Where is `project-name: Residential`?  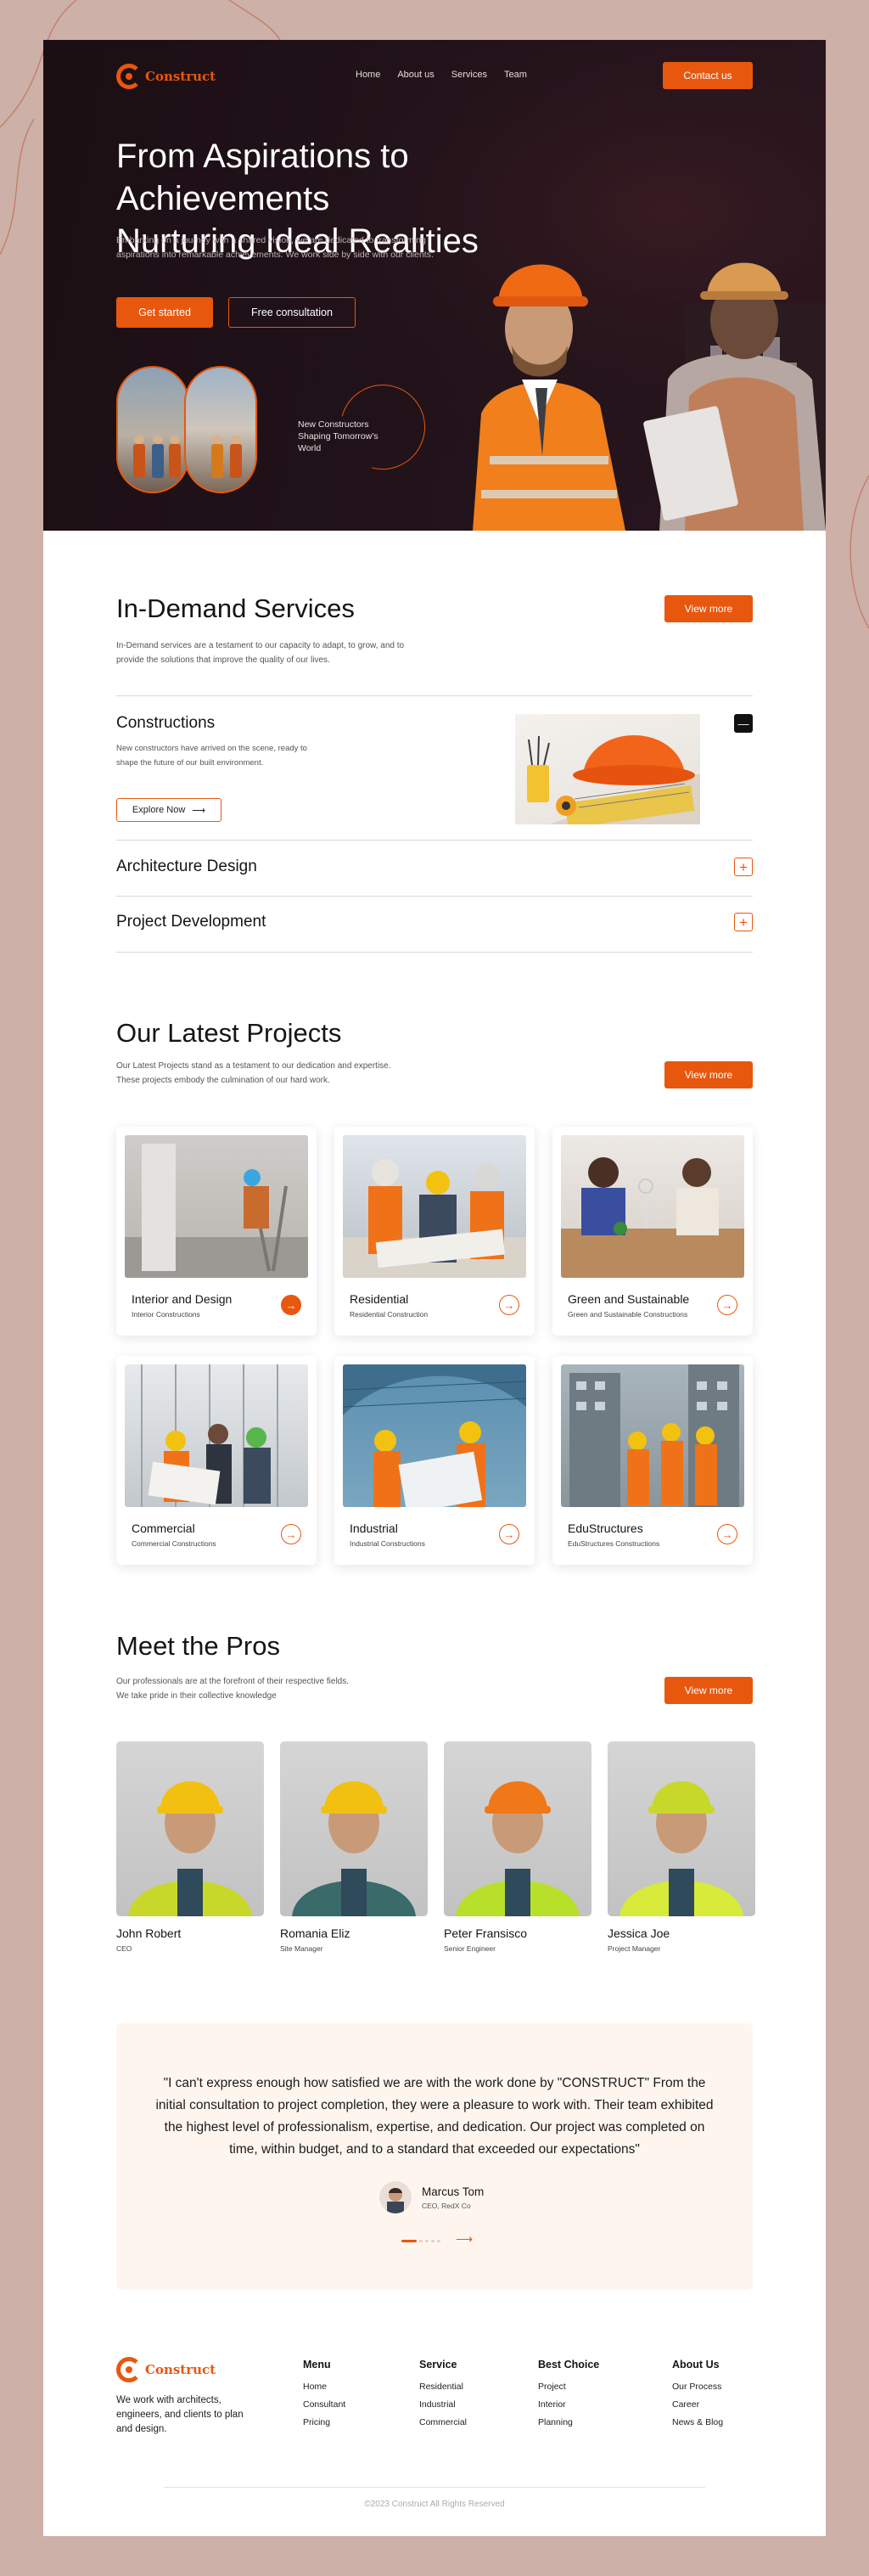
project-name: Residential is located at coordinates (379, 1299).